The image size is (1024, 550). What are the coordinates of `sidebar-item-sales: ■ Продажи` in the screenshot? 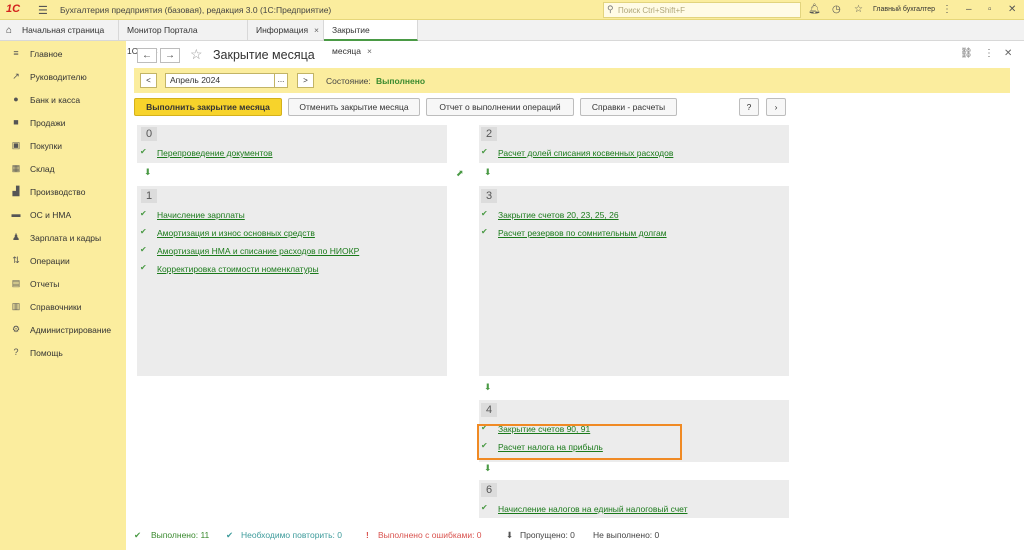 It's located at (63, 123).